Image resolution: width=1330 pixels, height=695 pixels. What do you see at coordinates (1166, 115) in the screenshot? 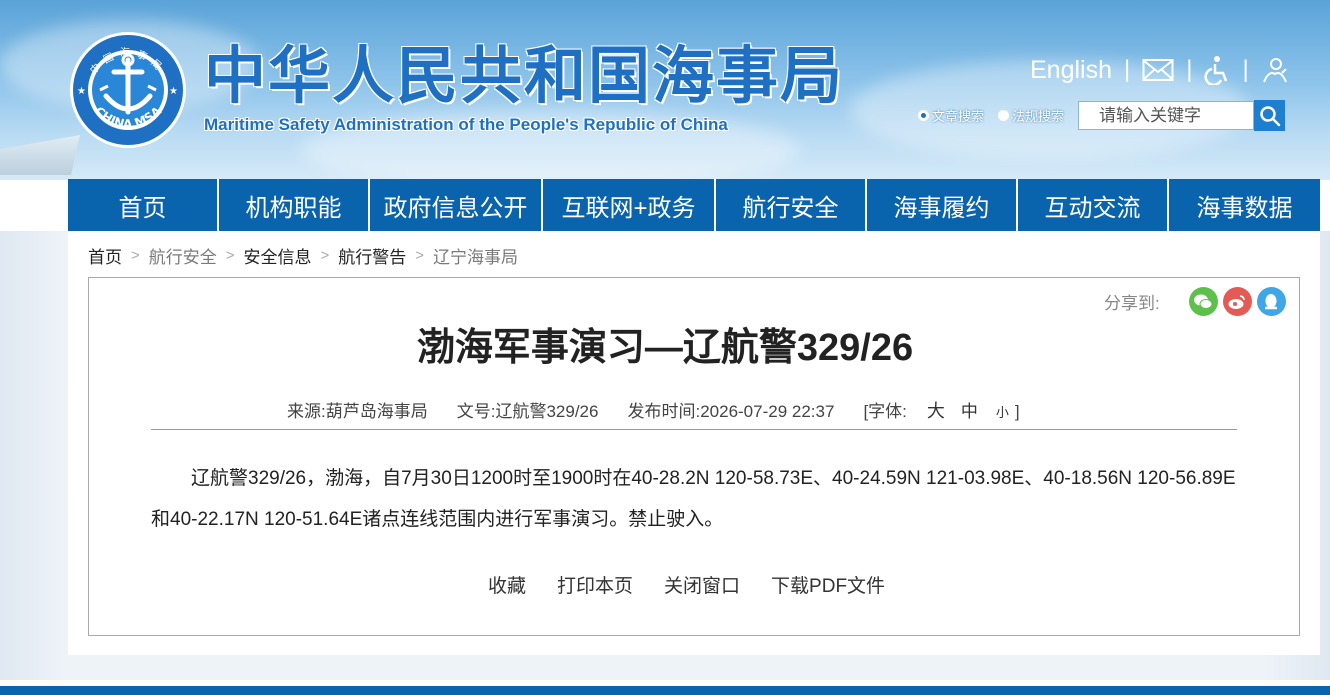
I see `search-input` at bounding box center [1166, 115].